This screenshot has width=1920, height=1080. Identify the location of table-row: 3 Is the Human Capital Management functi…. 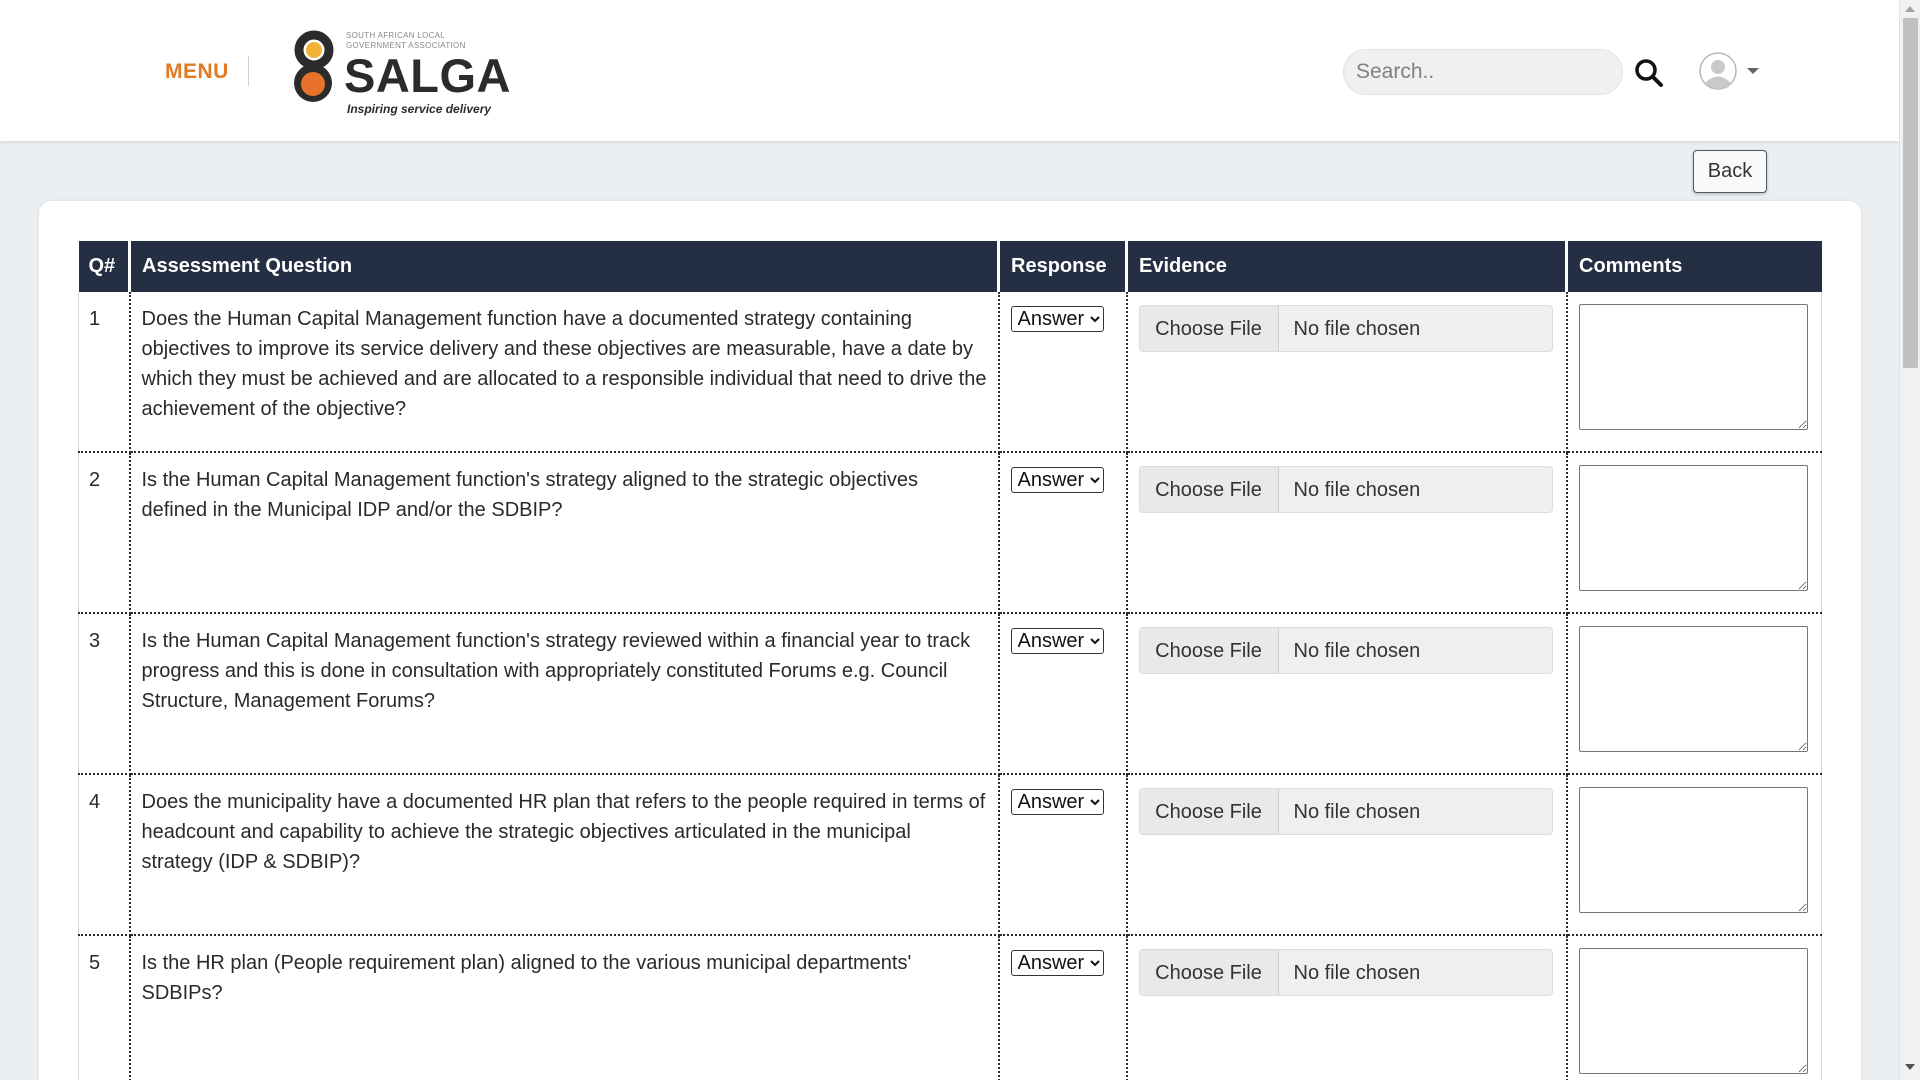
(950, 694).